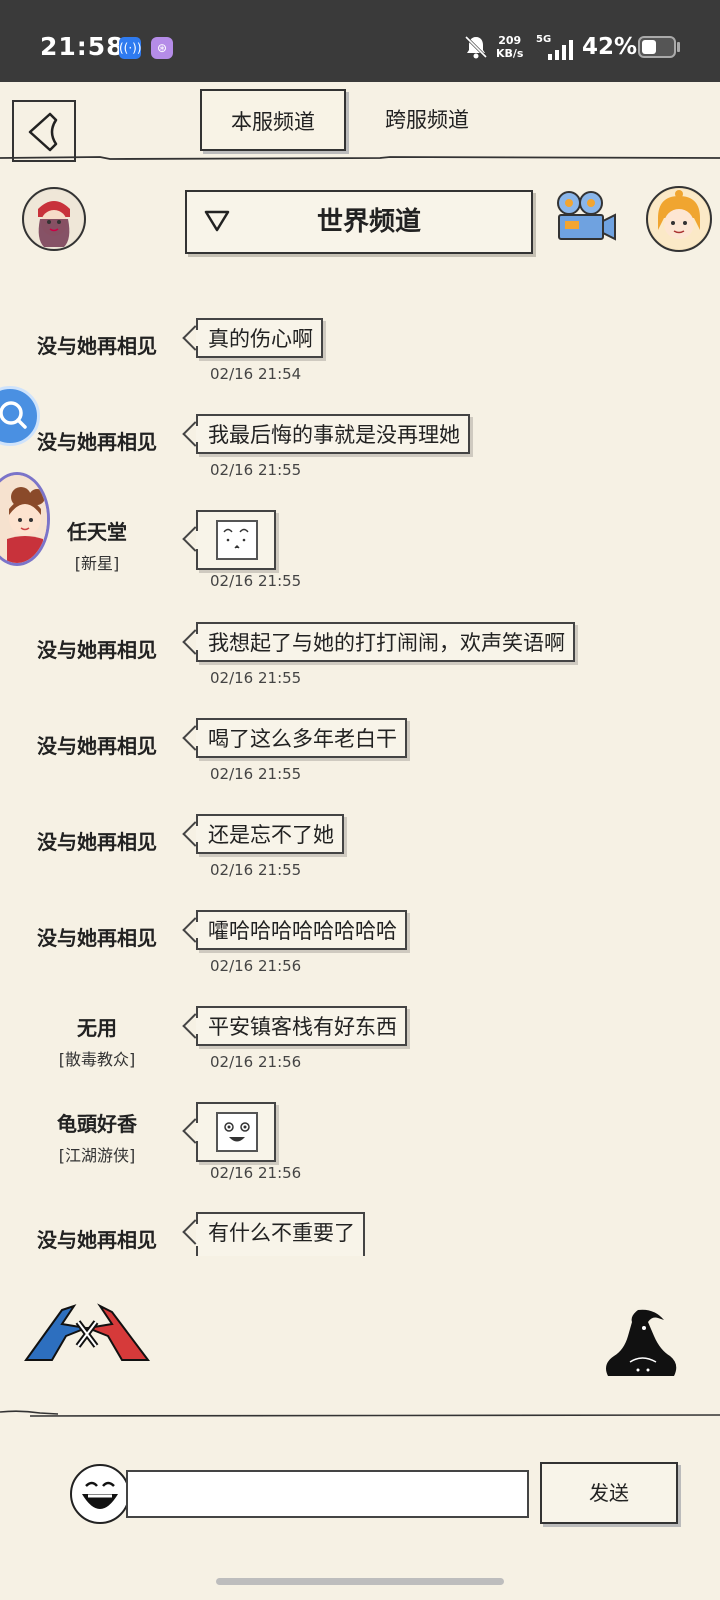 Image resolution: width=720 pixels, height=1600 pixels. Describe the element at coordinates (97, 1155) in the screenshot. I see `sender-title: [江湖游侠]` at that location.